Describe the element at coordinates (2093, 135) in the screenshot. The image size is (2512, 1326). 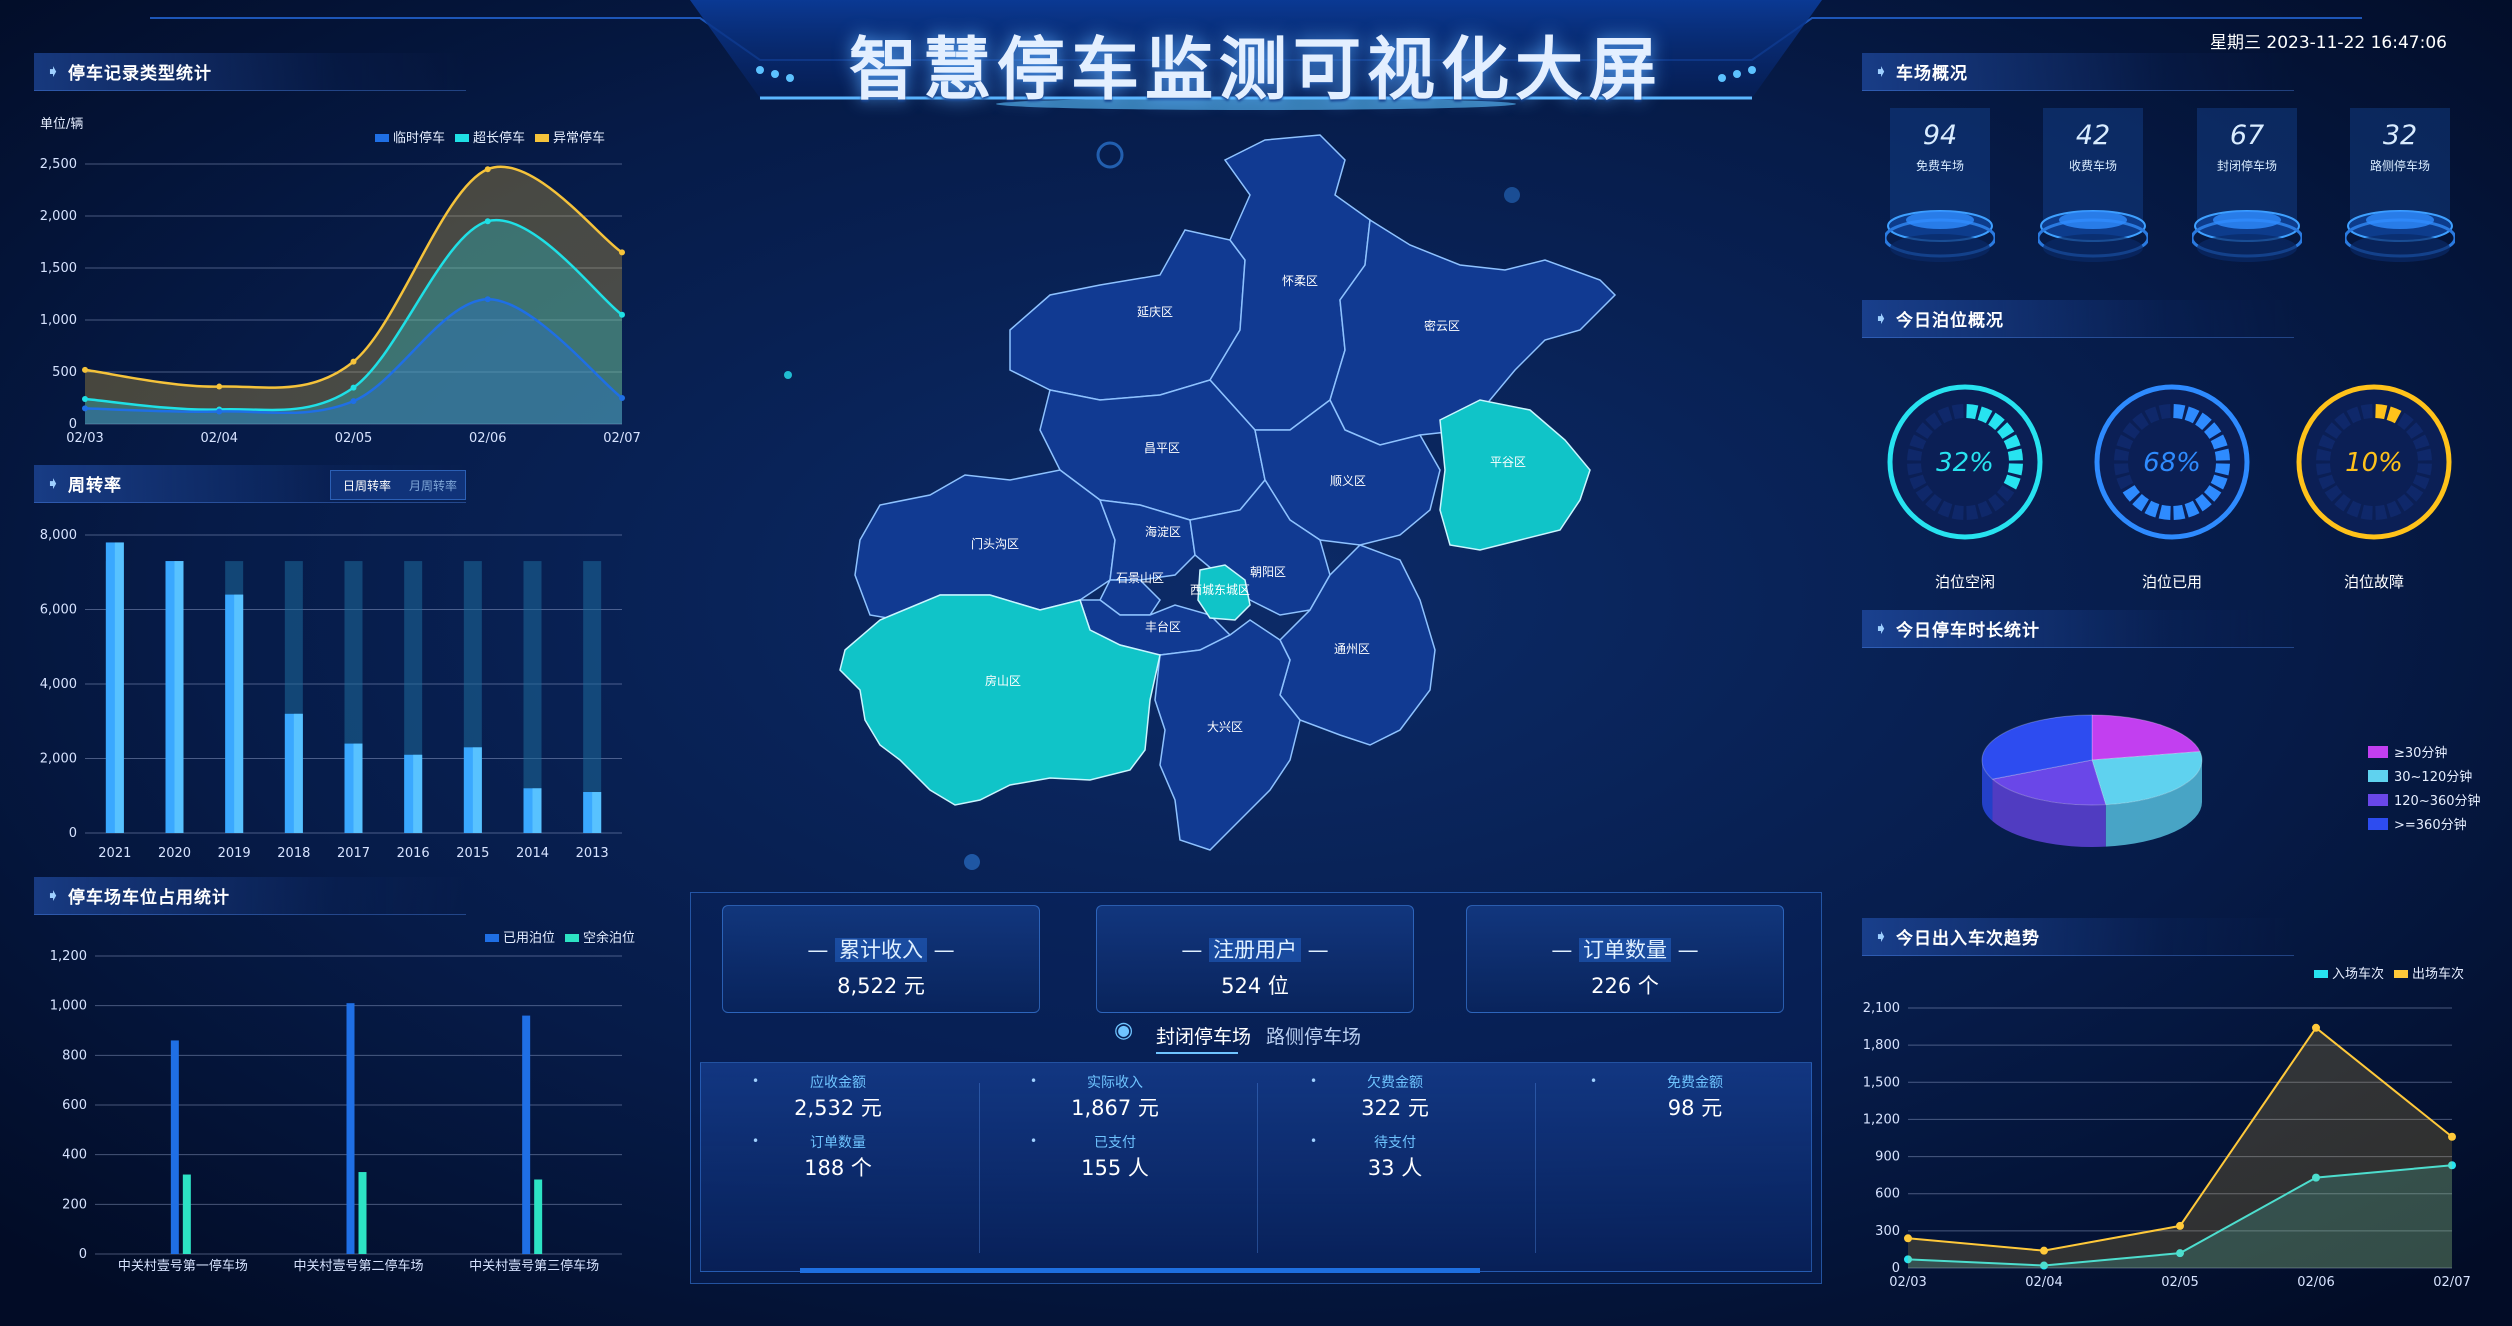
I see `overview-value: 42` at that location.